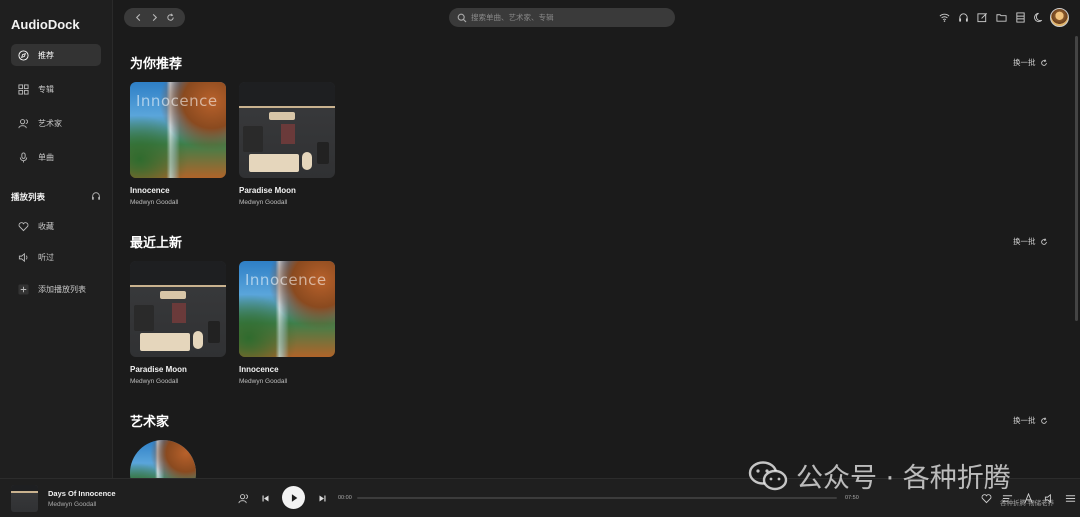  I want to click on sidebar-item-artists: 艺术家, so click(56, 123).